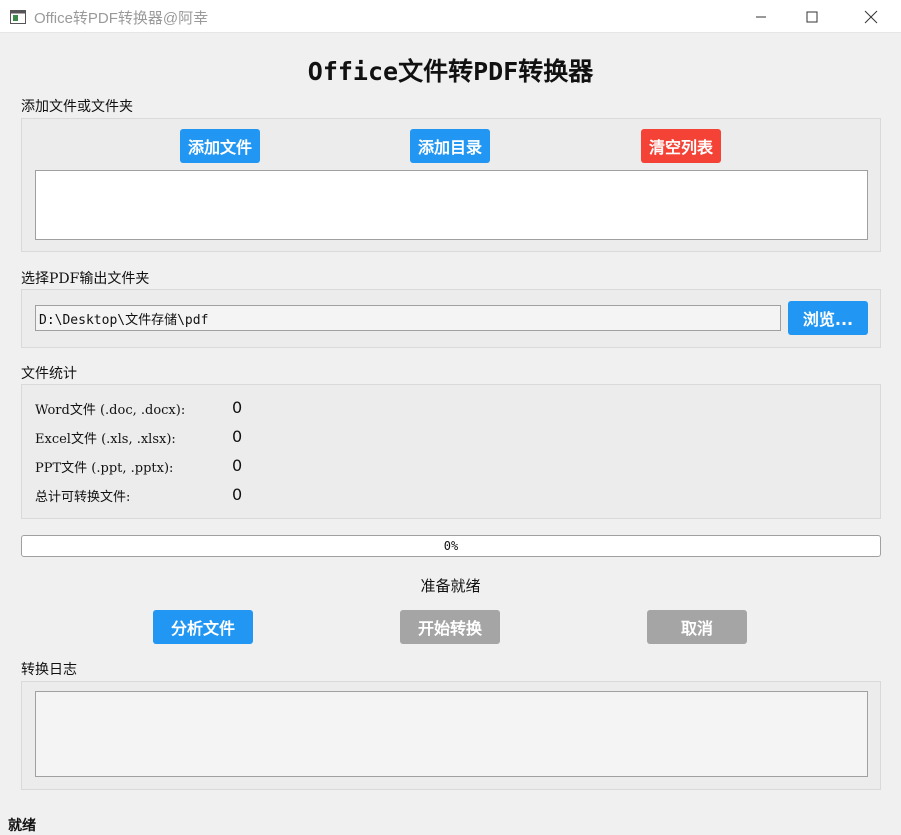  I want to click on output-path-input, so click(408, 318).